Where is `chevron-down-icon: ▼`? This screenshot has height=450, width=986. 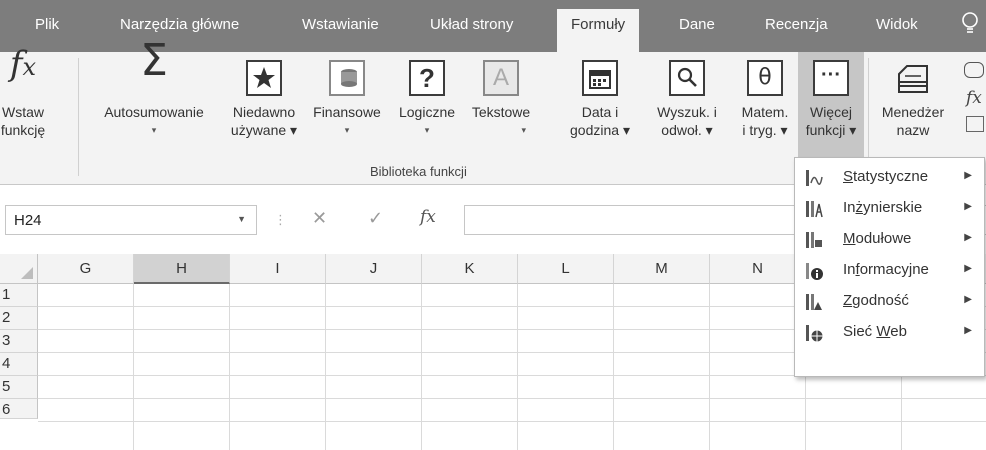 chevron-down-icon: ▼ is located at coordinates (241, 219).